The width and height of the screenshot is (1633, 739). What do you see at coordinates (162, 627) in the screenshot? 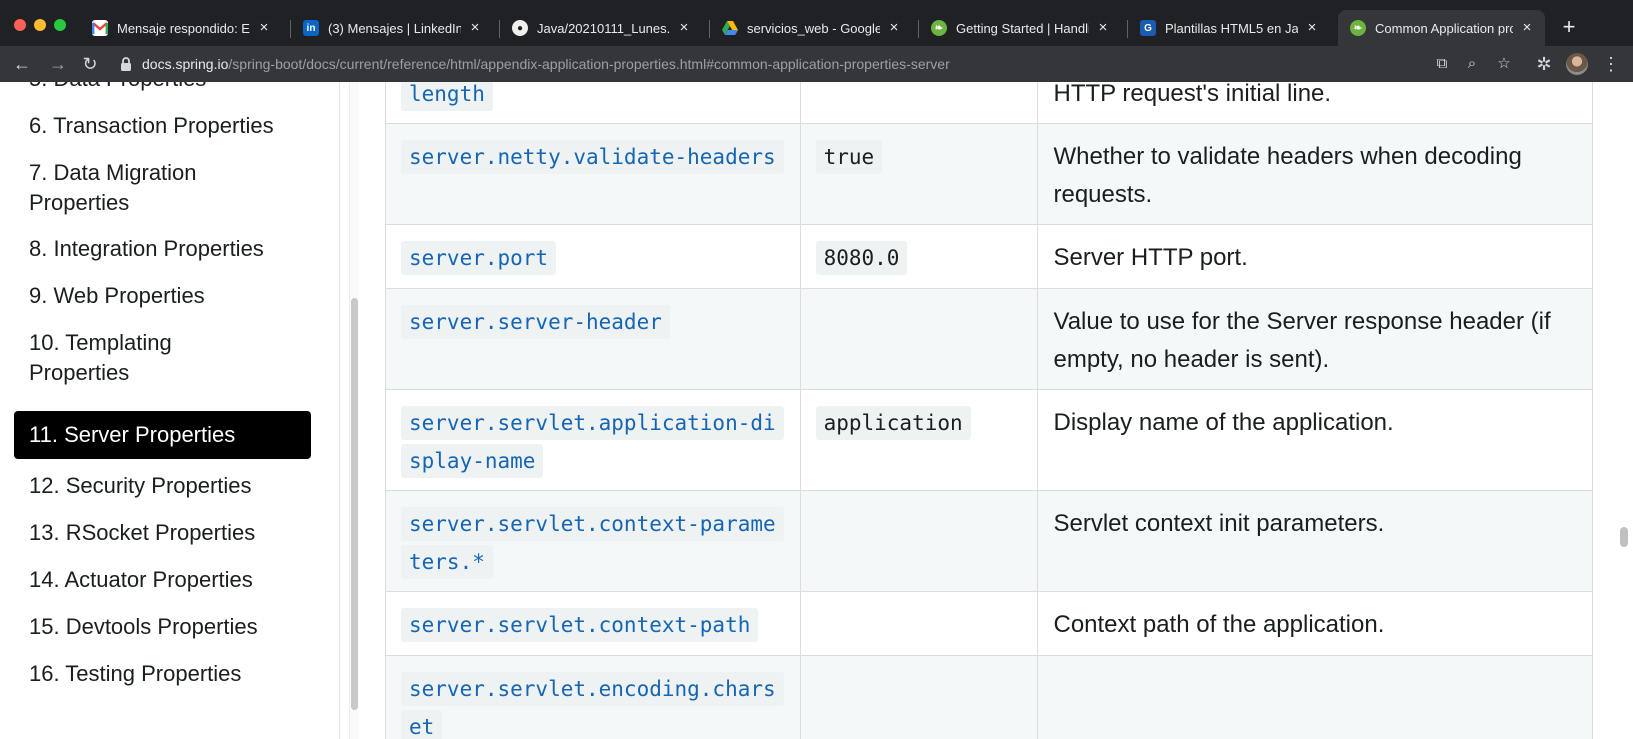
I see `sidebar-item-devtools: 15. Devtools Properties` at bounding box center [162, 627].